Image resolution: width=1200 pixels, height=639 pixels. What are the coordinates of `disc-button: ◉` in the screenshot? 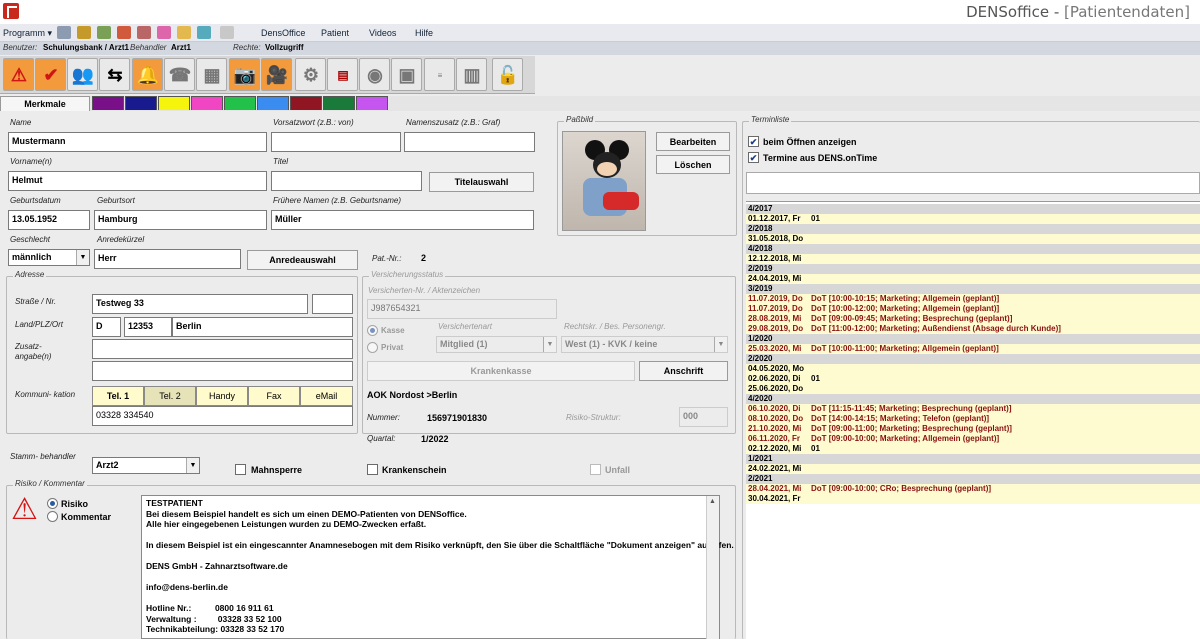 It's located at (374, 74).